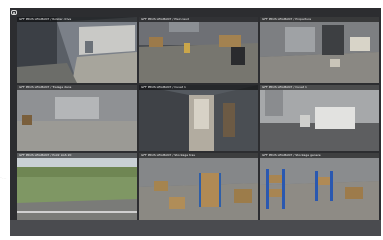 The height and width of the screenshot is (240, 383). I want to click on camera-tile-2: GFF PRUS LEGMAN7 / Plein laud, so click(198, 50).